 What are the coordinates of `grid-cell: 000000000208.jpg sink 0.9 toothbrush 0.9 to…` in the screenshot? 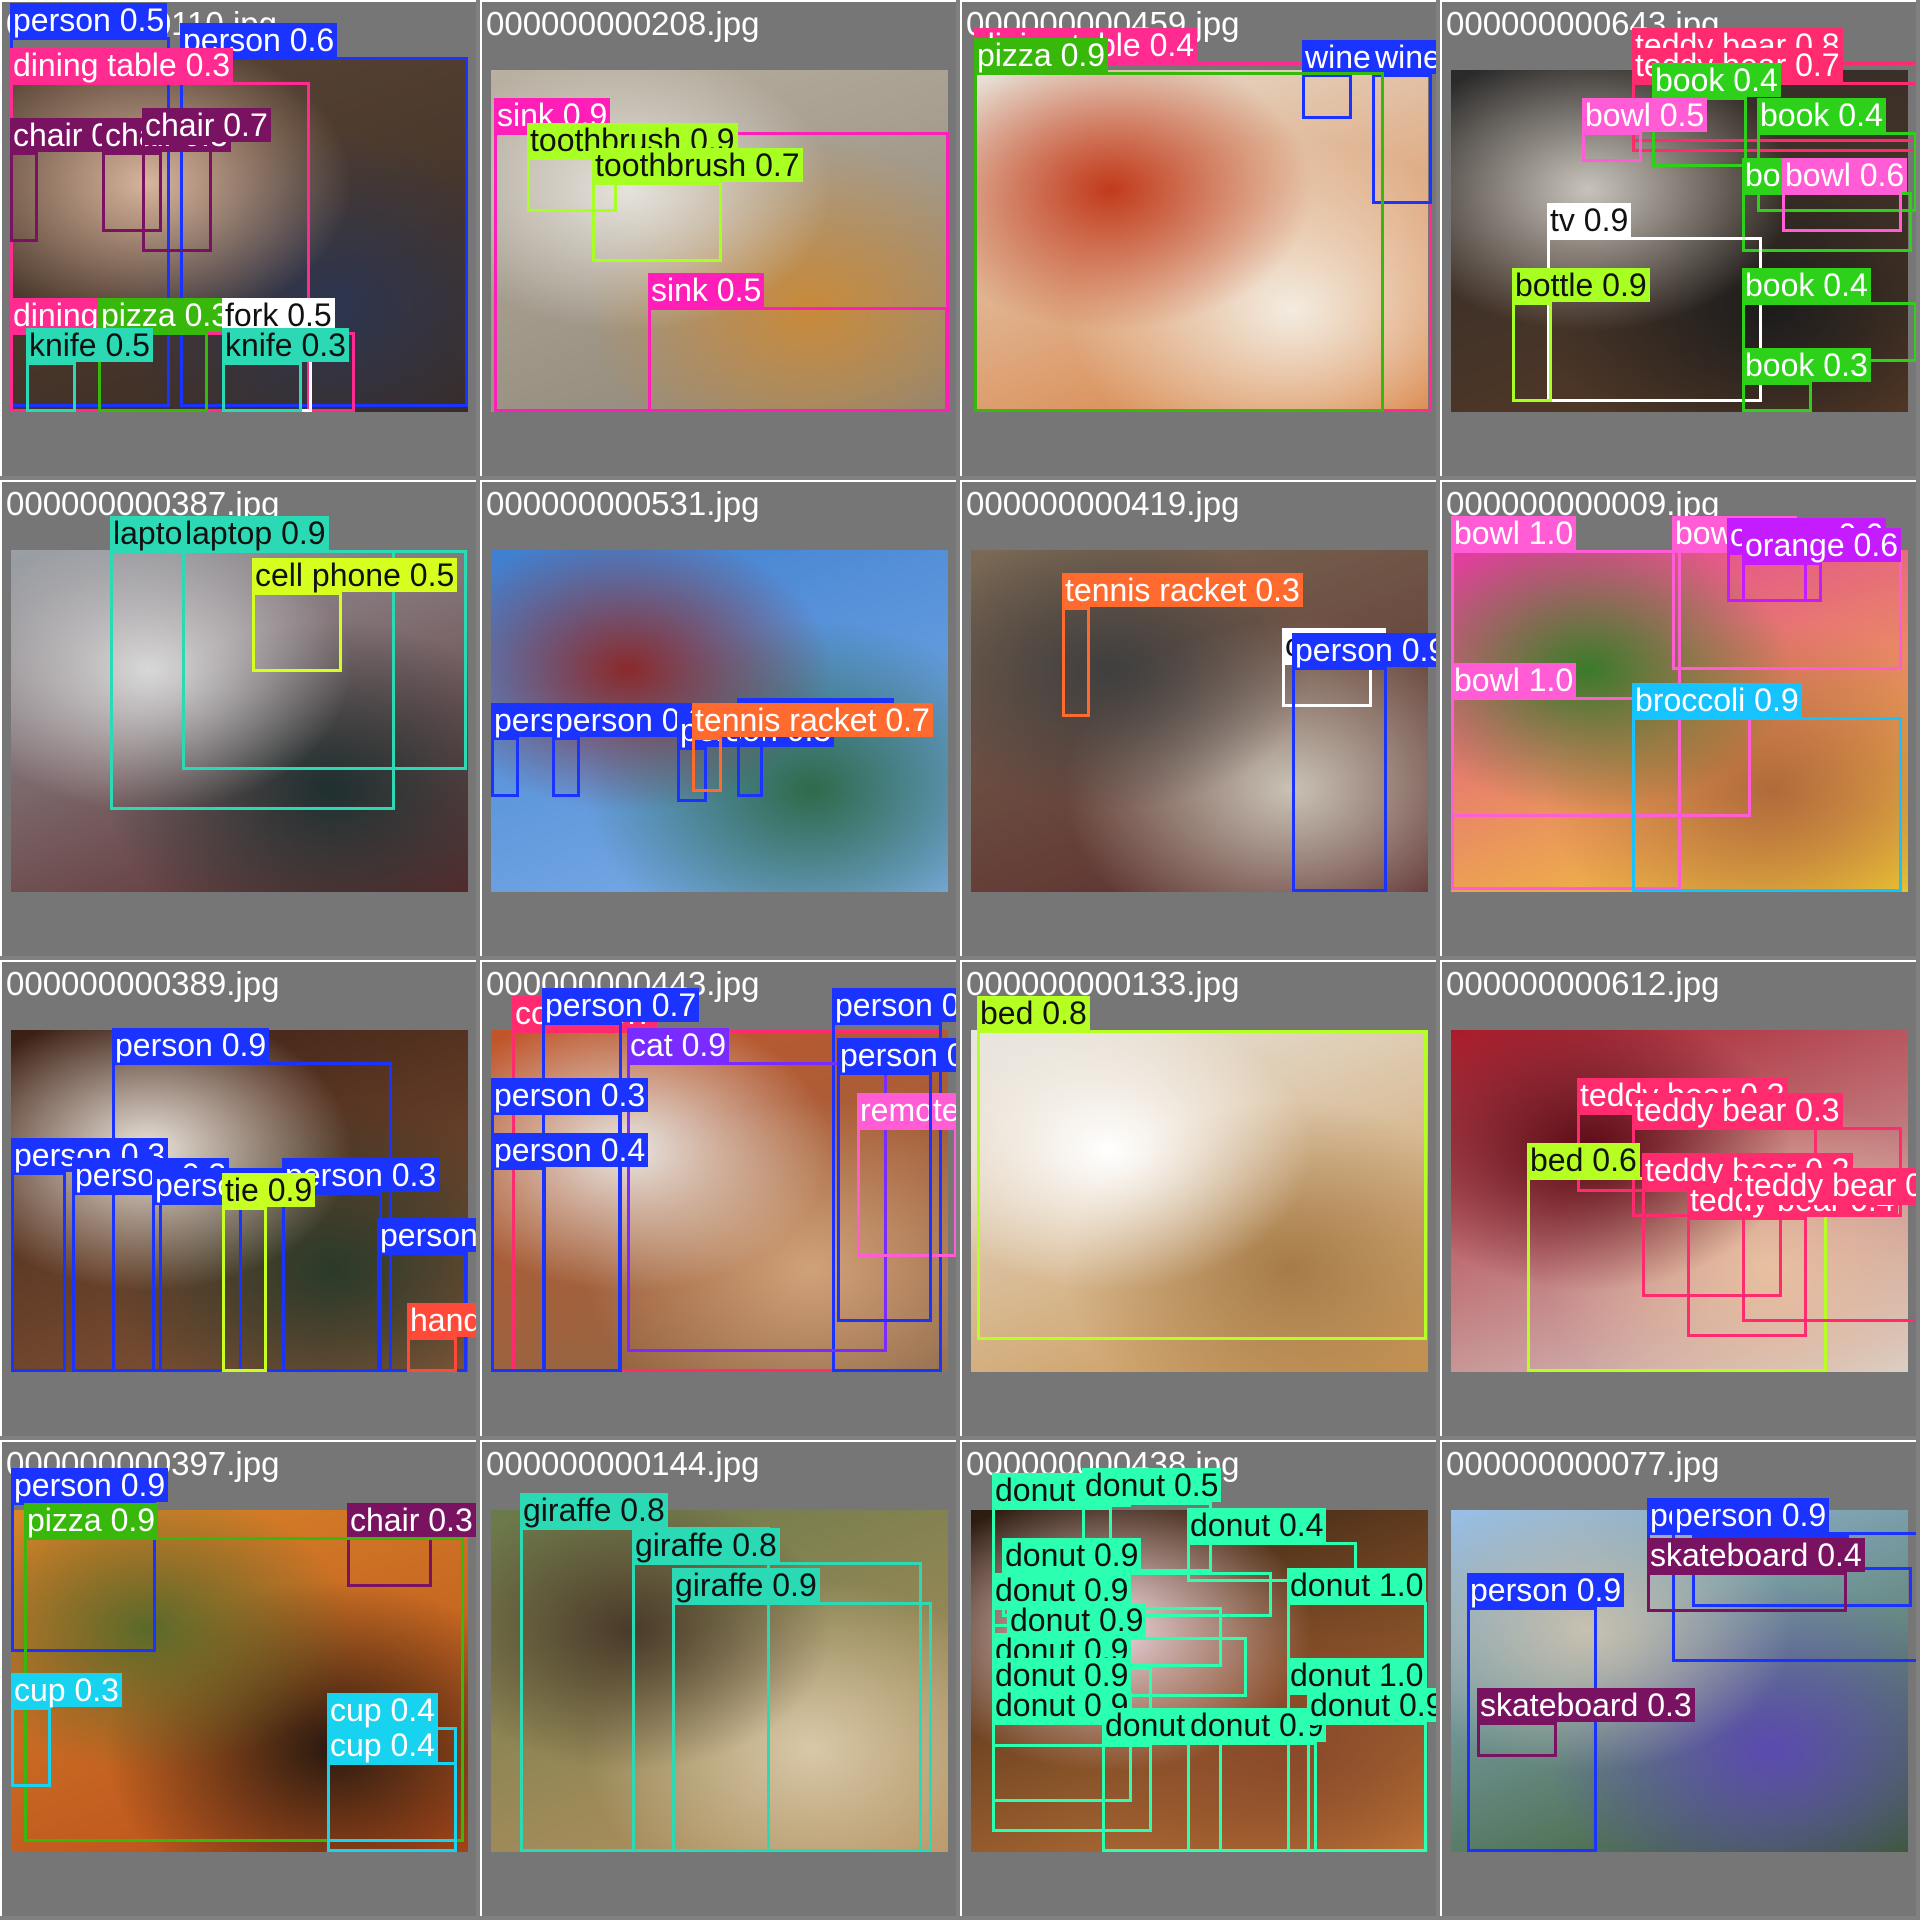 It's located at (718, 238).